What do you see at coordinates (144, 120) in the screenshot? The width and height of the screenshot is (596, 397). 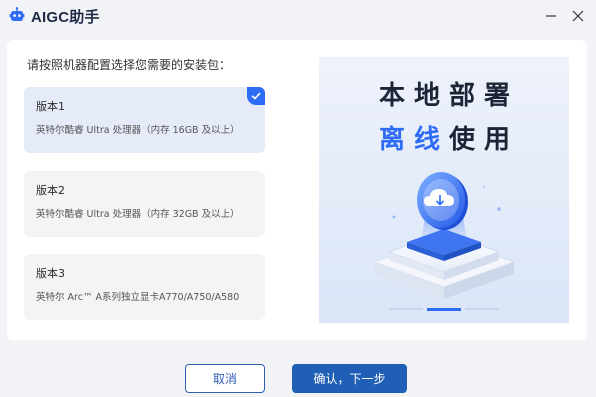 I see `option-version-1: 版本1 英特尔酷睿 Ultra 处理器（内存 16GB 及以上）` at bounding box center [144, 120].